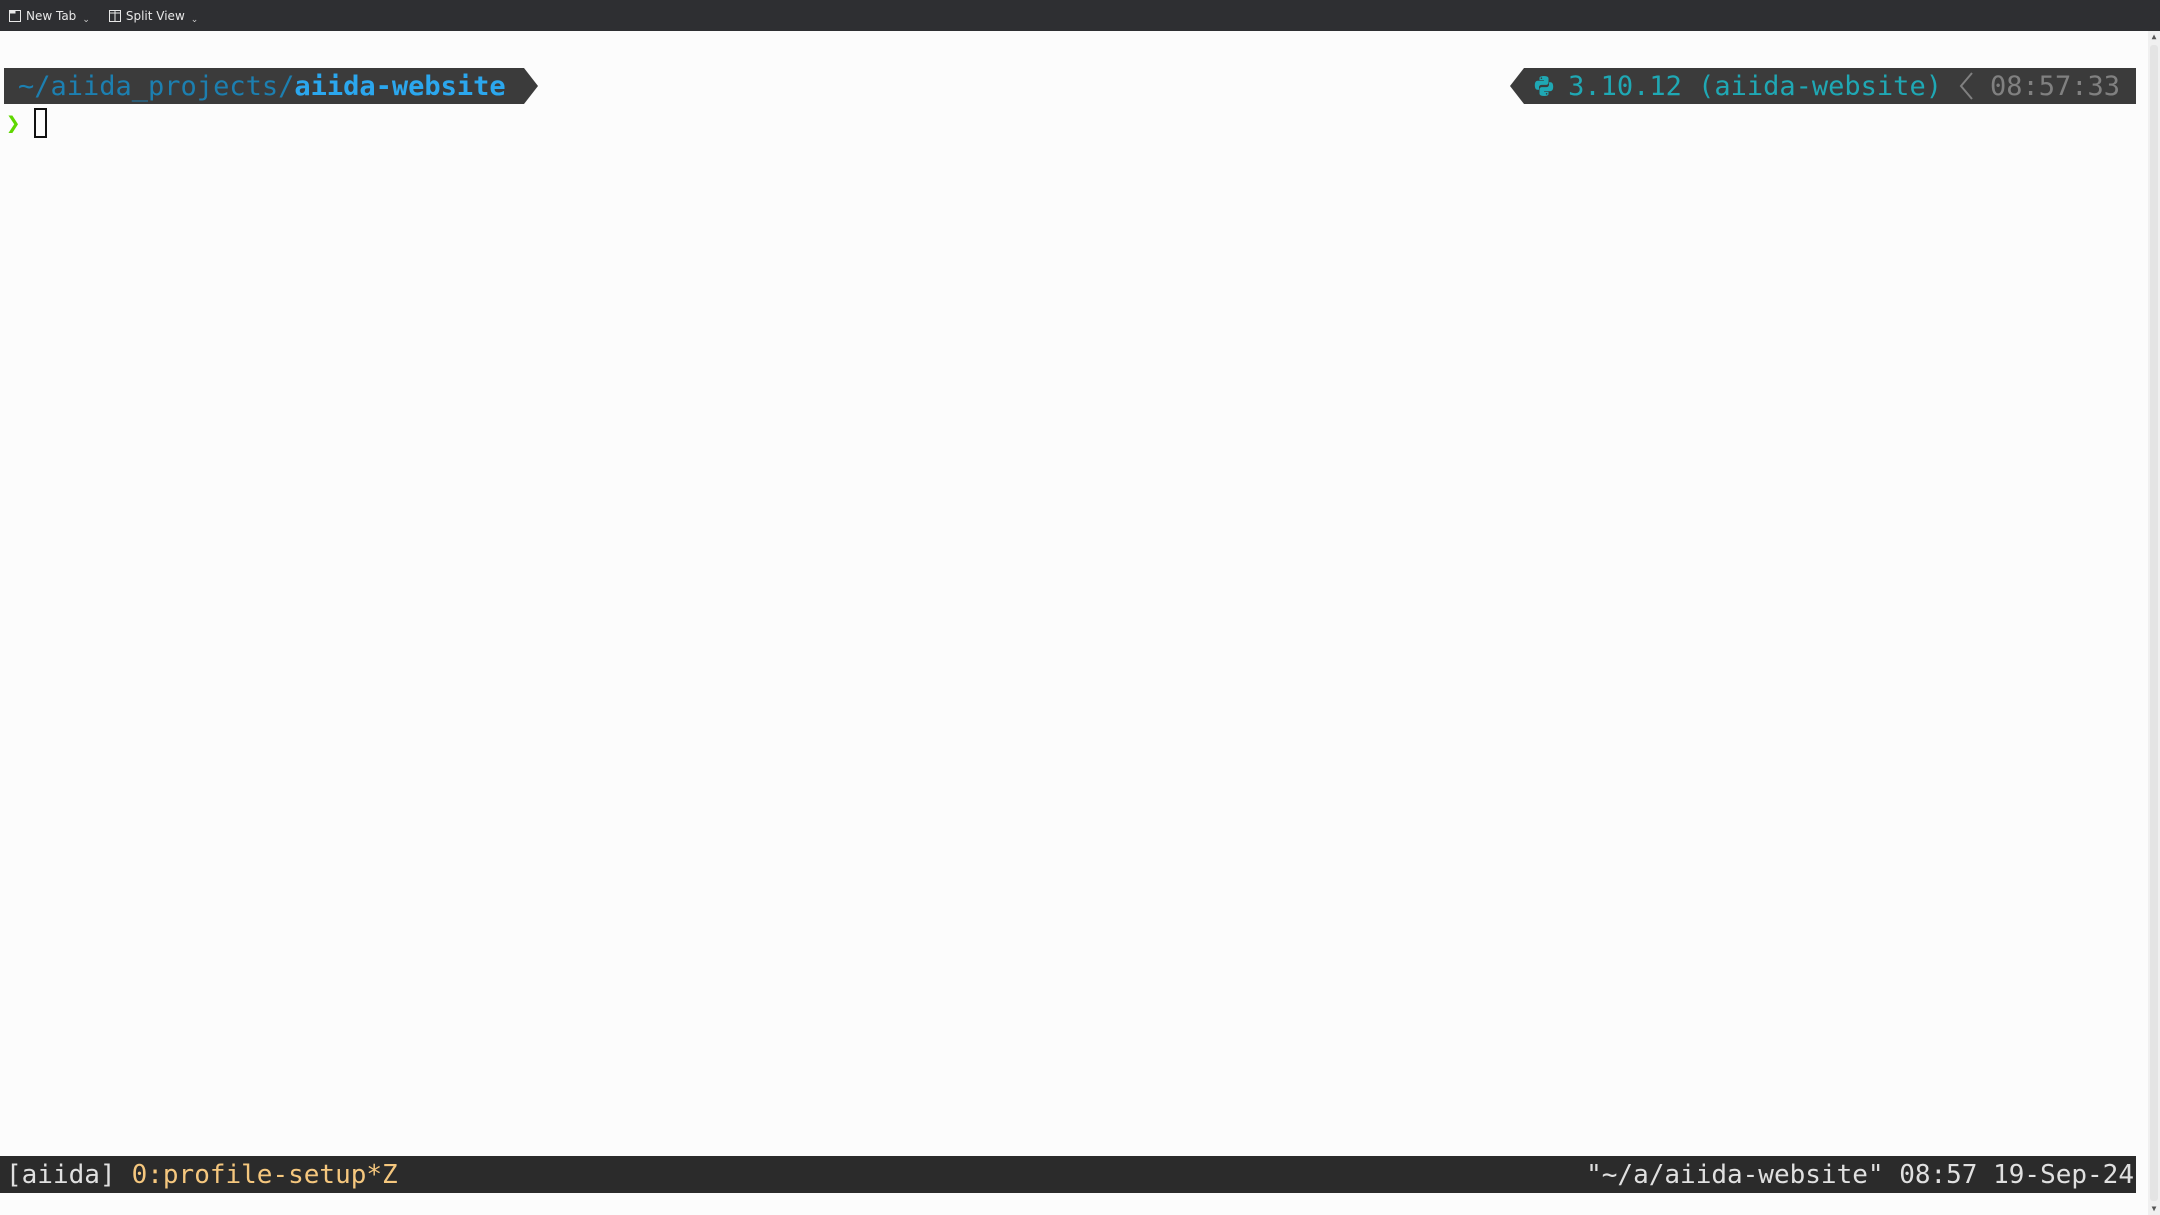  I want to click on tmux-status-right: "~/a/aiida-website" 08:57 19-Sep-24, so click(1860, 1174).